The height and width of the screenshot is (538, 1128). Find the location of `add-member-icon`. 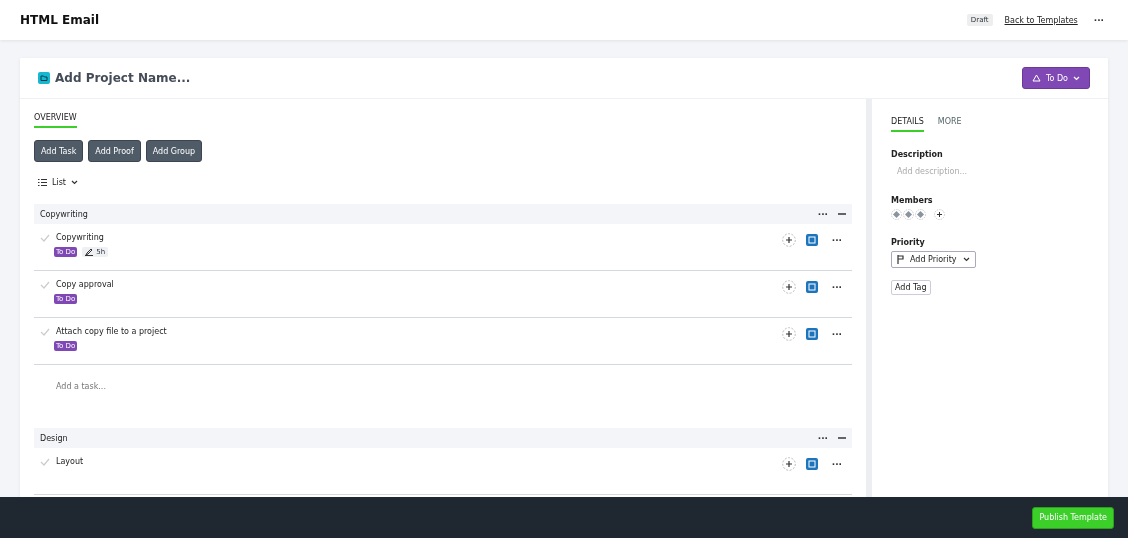

add-member-icon is located at coordinates (939, 214).